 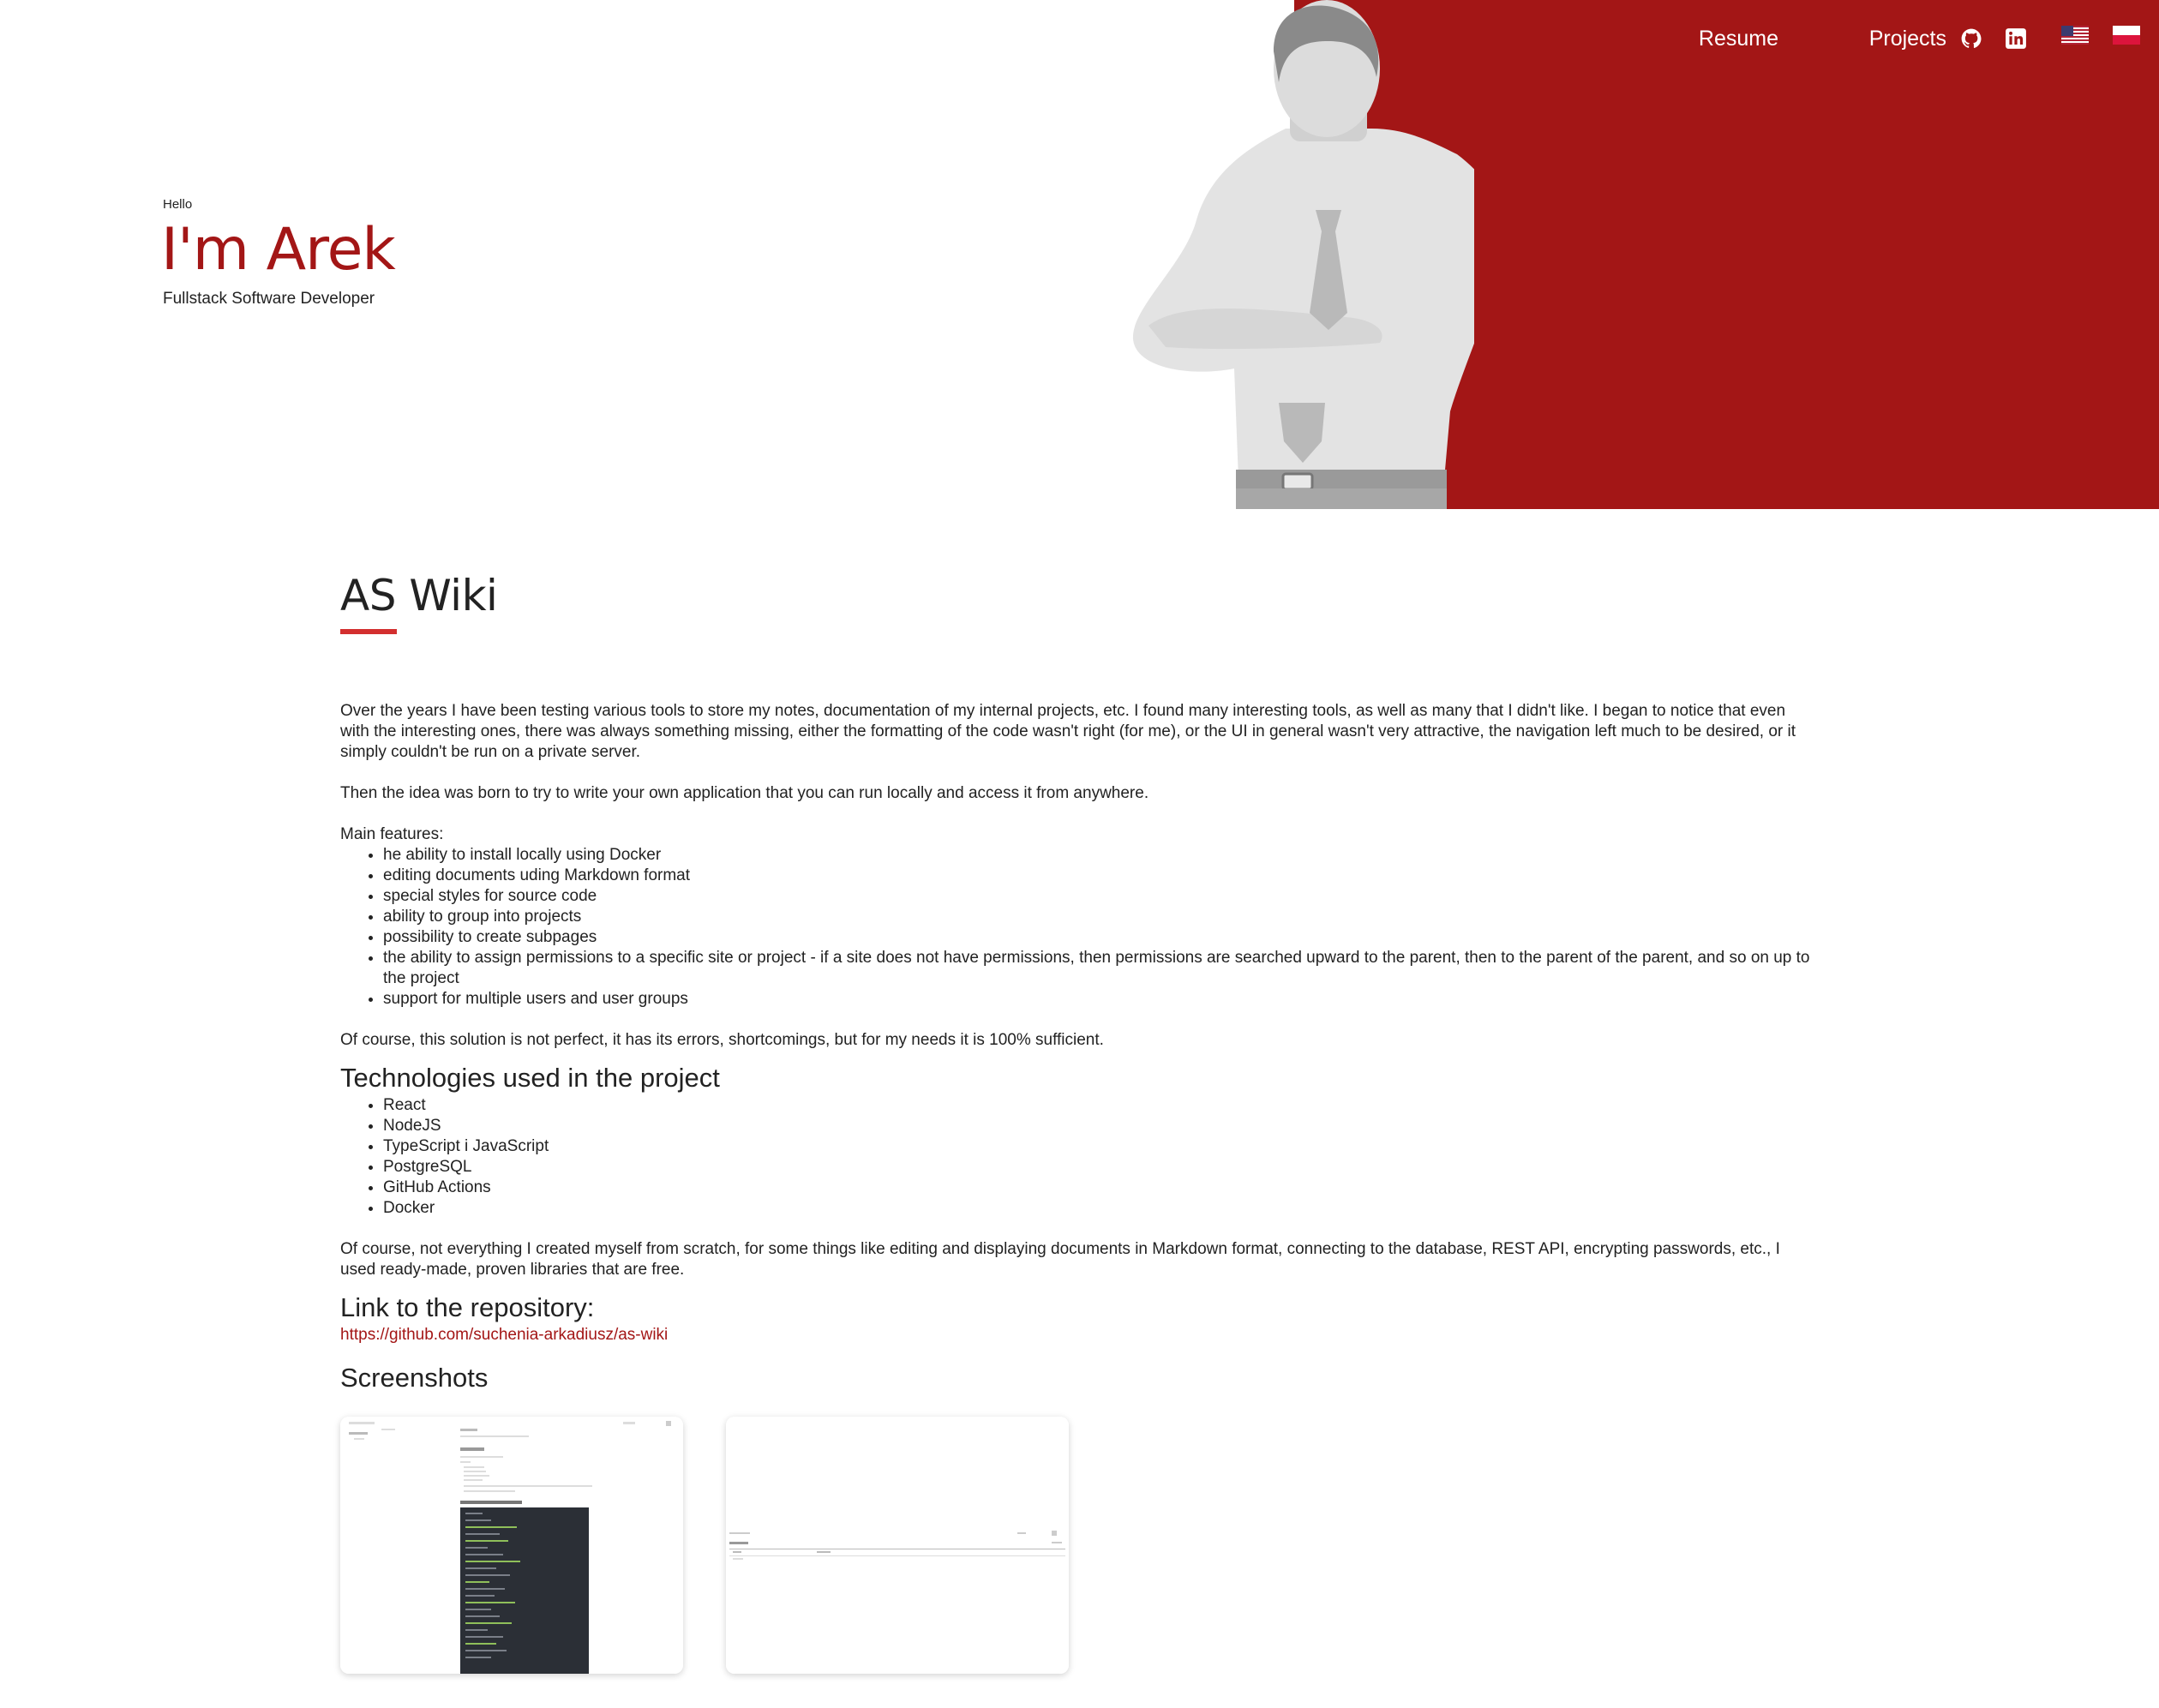 I want to click on repository-heading: Link to the repository:, so click(x=468, y=1307).